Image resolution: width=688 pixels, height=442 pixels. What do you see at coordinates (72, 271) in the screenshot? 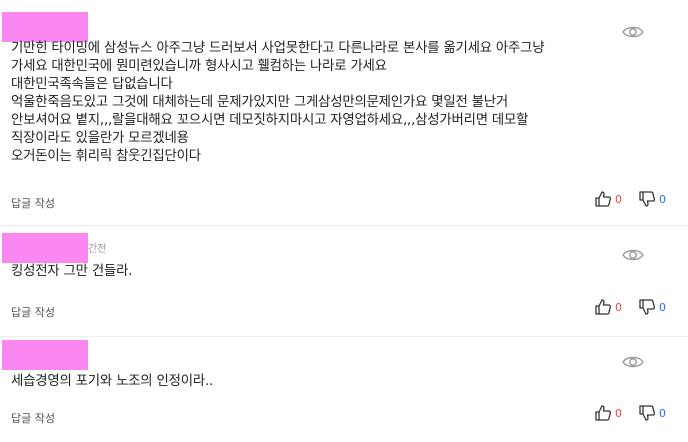
I see `comment-text: 킹성전자 그만 건들라.` at bounding box center [72, 271].